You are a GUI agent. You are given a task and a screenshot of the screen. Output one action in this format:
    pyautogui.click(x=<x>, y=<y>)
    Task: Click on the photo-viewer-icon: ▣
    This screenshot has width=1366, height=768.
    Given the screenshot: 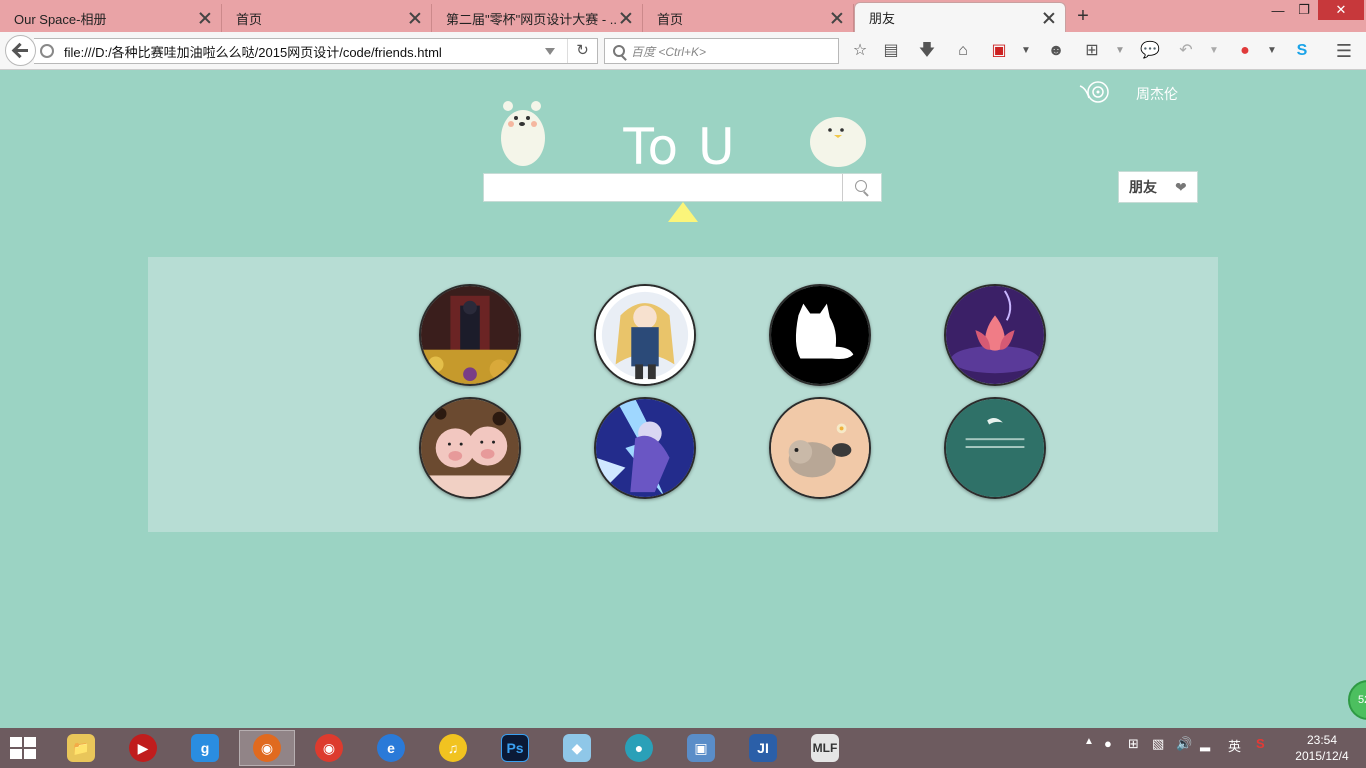 What is the action you would take?
    pyautogui.click(x=701, y=748)
    